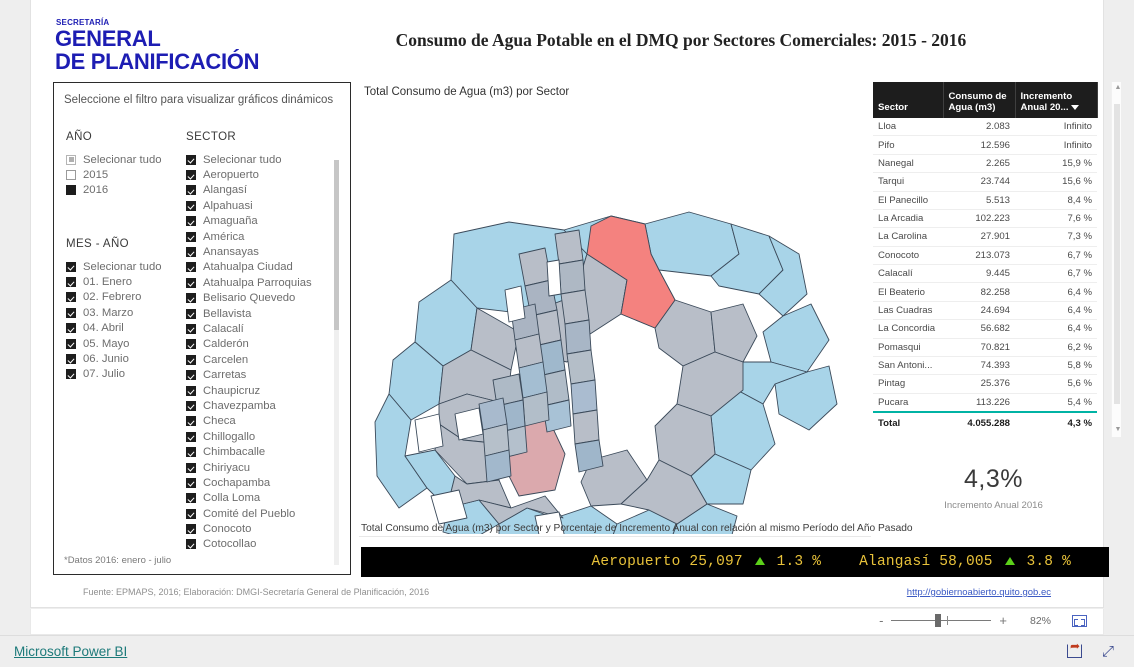 Image resolution: width=1134 pixels, height=667 pixels. Describe the element at coordinates (985, 200) in the screenshot. I see `table-row: El Panecillo 5.513 8,4 %` at that location.